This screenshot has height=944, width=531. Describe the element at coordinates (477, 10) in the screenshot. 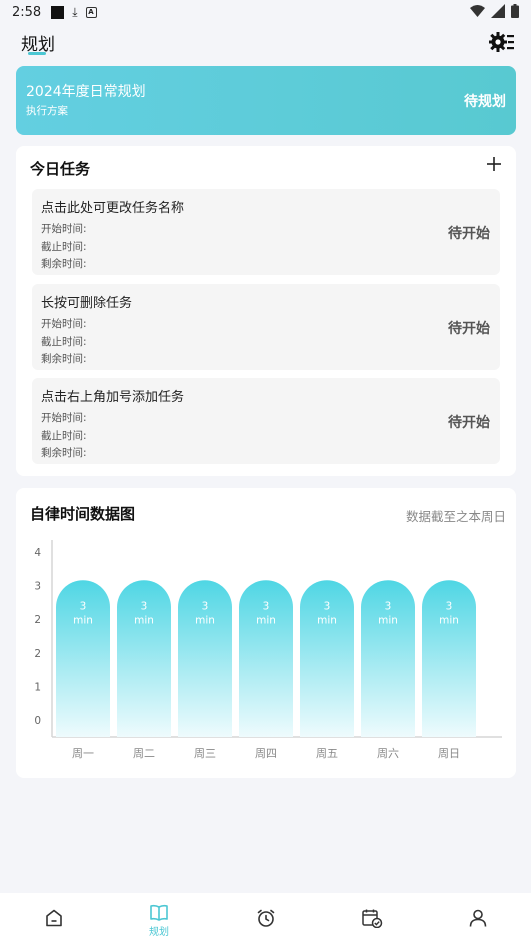

I see `wifi-icon` at that location.